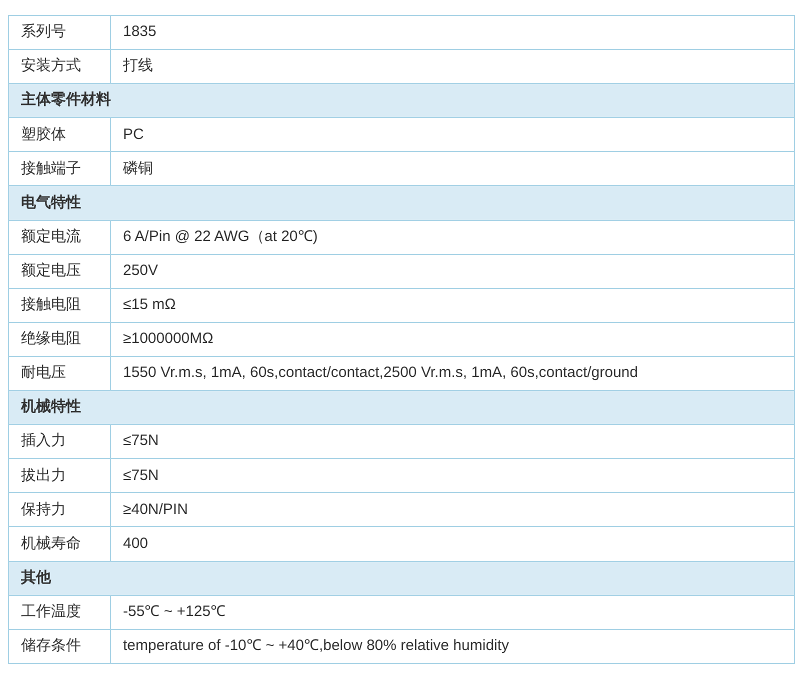 This screenshot has width=805, height=677. Describe the element at coordinates (59, 339) in the screenshot. I see `label-cell: 绝缘电阻` at that location.